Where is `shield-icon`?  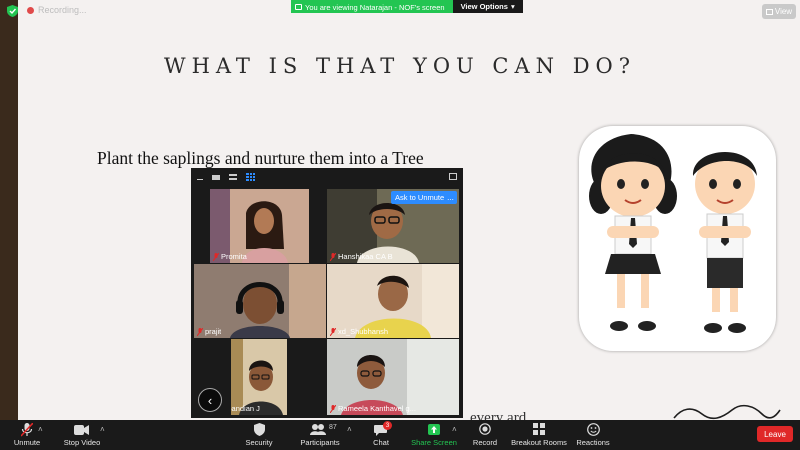
shield-icon is located at coordinates (259, 429).